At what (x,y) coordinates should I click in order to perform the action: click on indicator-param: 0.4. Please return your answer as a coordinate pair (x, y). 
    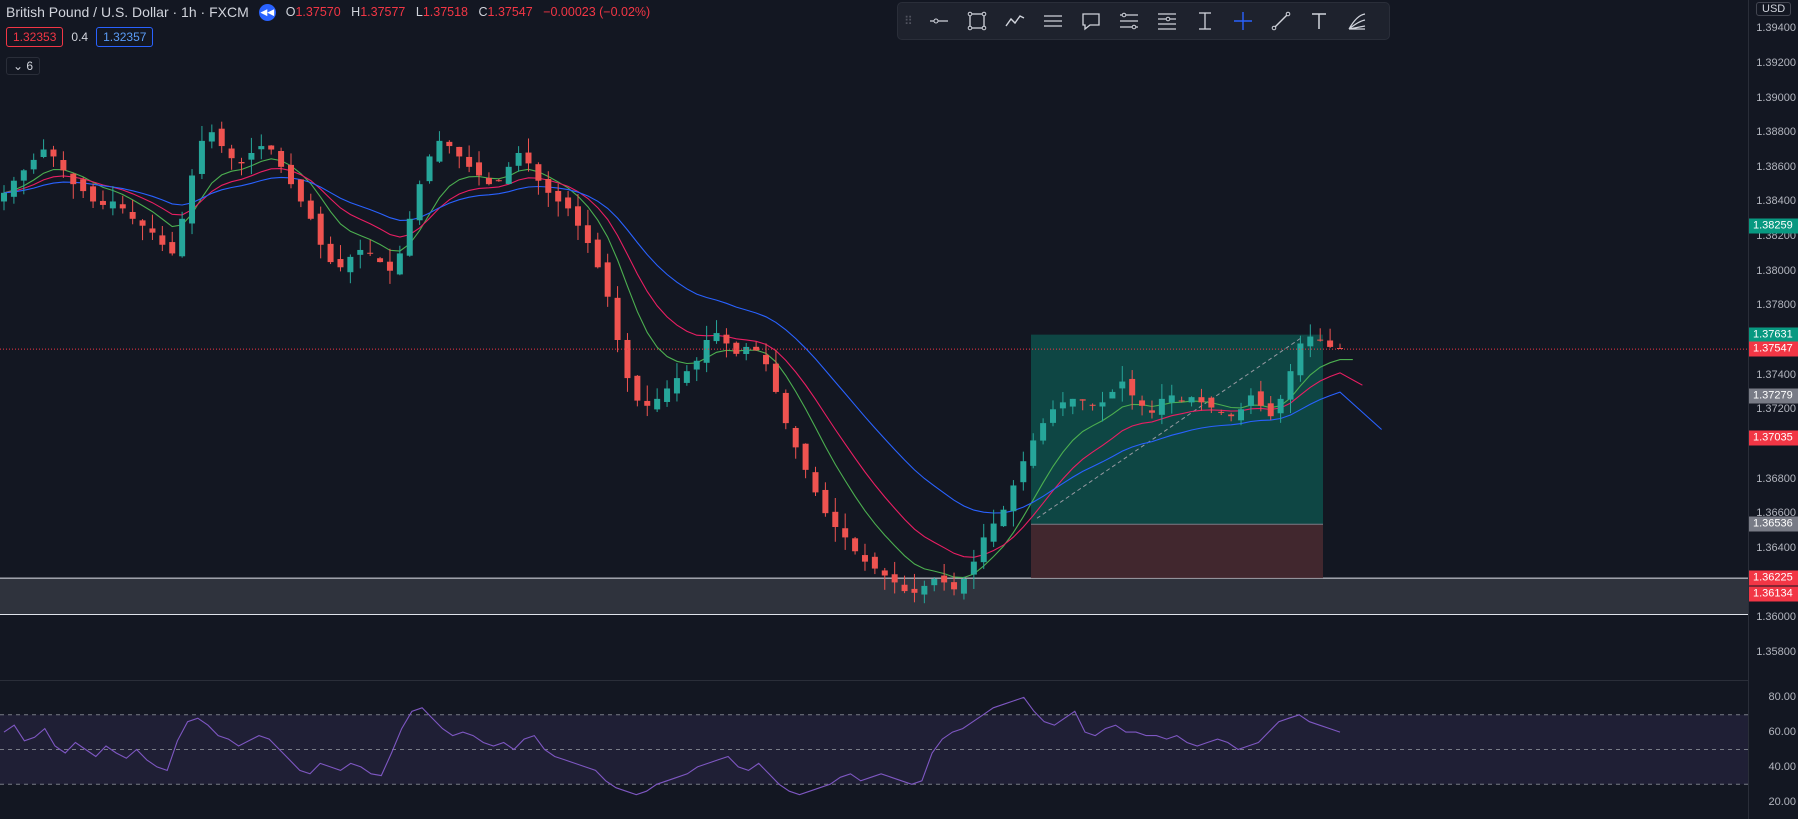
    Looking at the image, I should click on (80, 37).